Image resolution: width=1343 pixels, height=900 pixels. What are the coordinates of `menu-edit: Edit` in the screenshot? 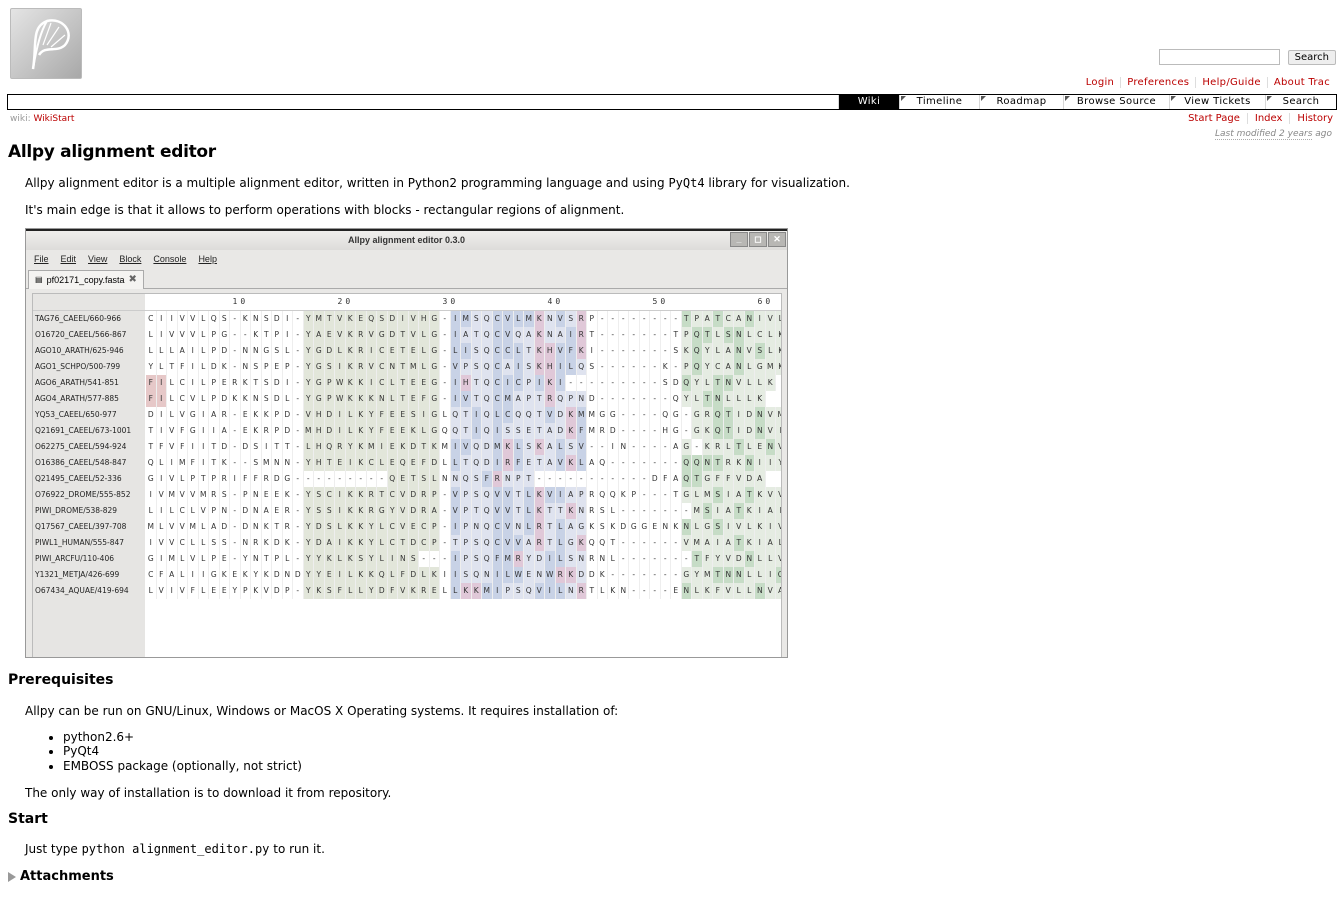 It's located at (68, 259).